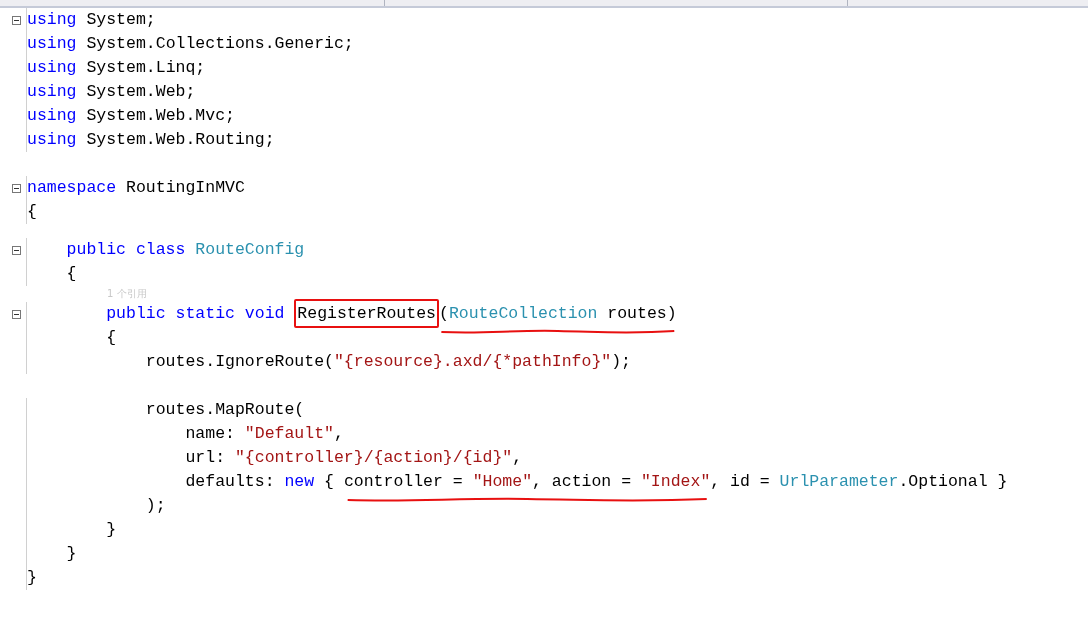 The height and width of the screenshot is (625, 1088). I want to click on string-literal: "{controller}/{action}/{id}", so click(373, 457).